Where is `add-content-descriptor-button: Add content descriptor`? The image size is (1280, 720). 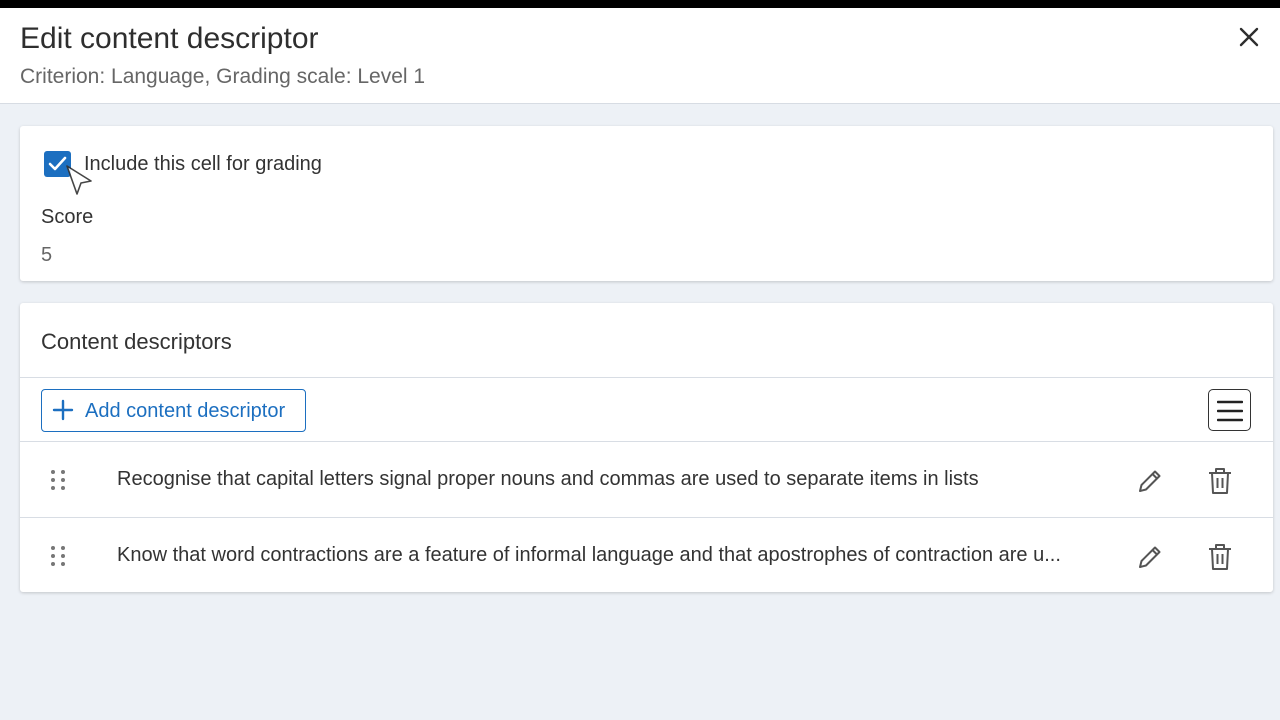
add-content-descriptor-button: Add content descriptor is located at coordinates (173, 410).